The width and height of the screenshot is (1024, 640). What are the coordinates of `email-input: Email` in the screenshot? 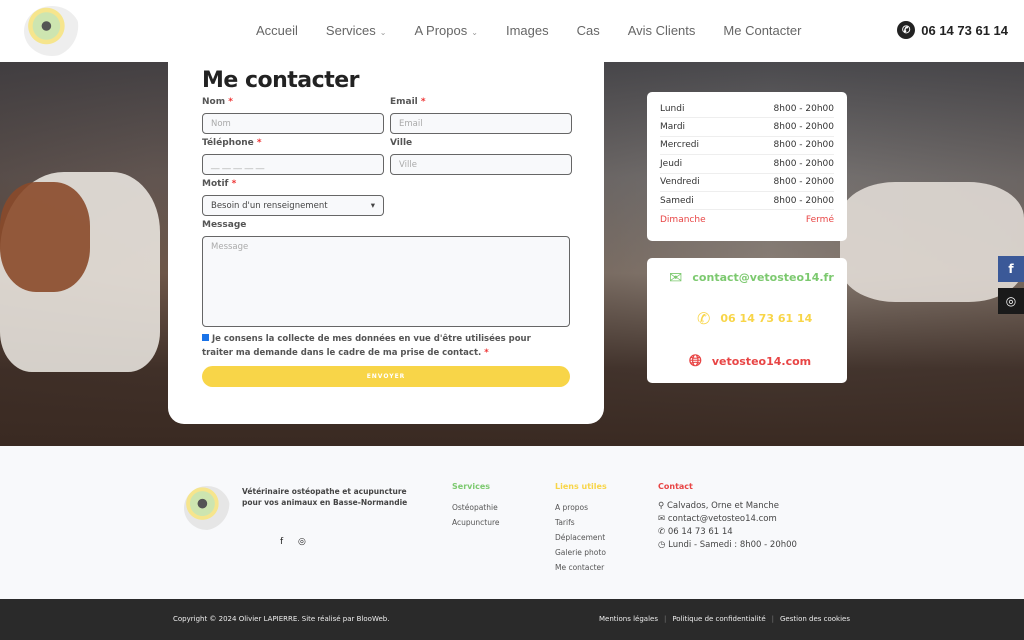 It's located at (481, 123).